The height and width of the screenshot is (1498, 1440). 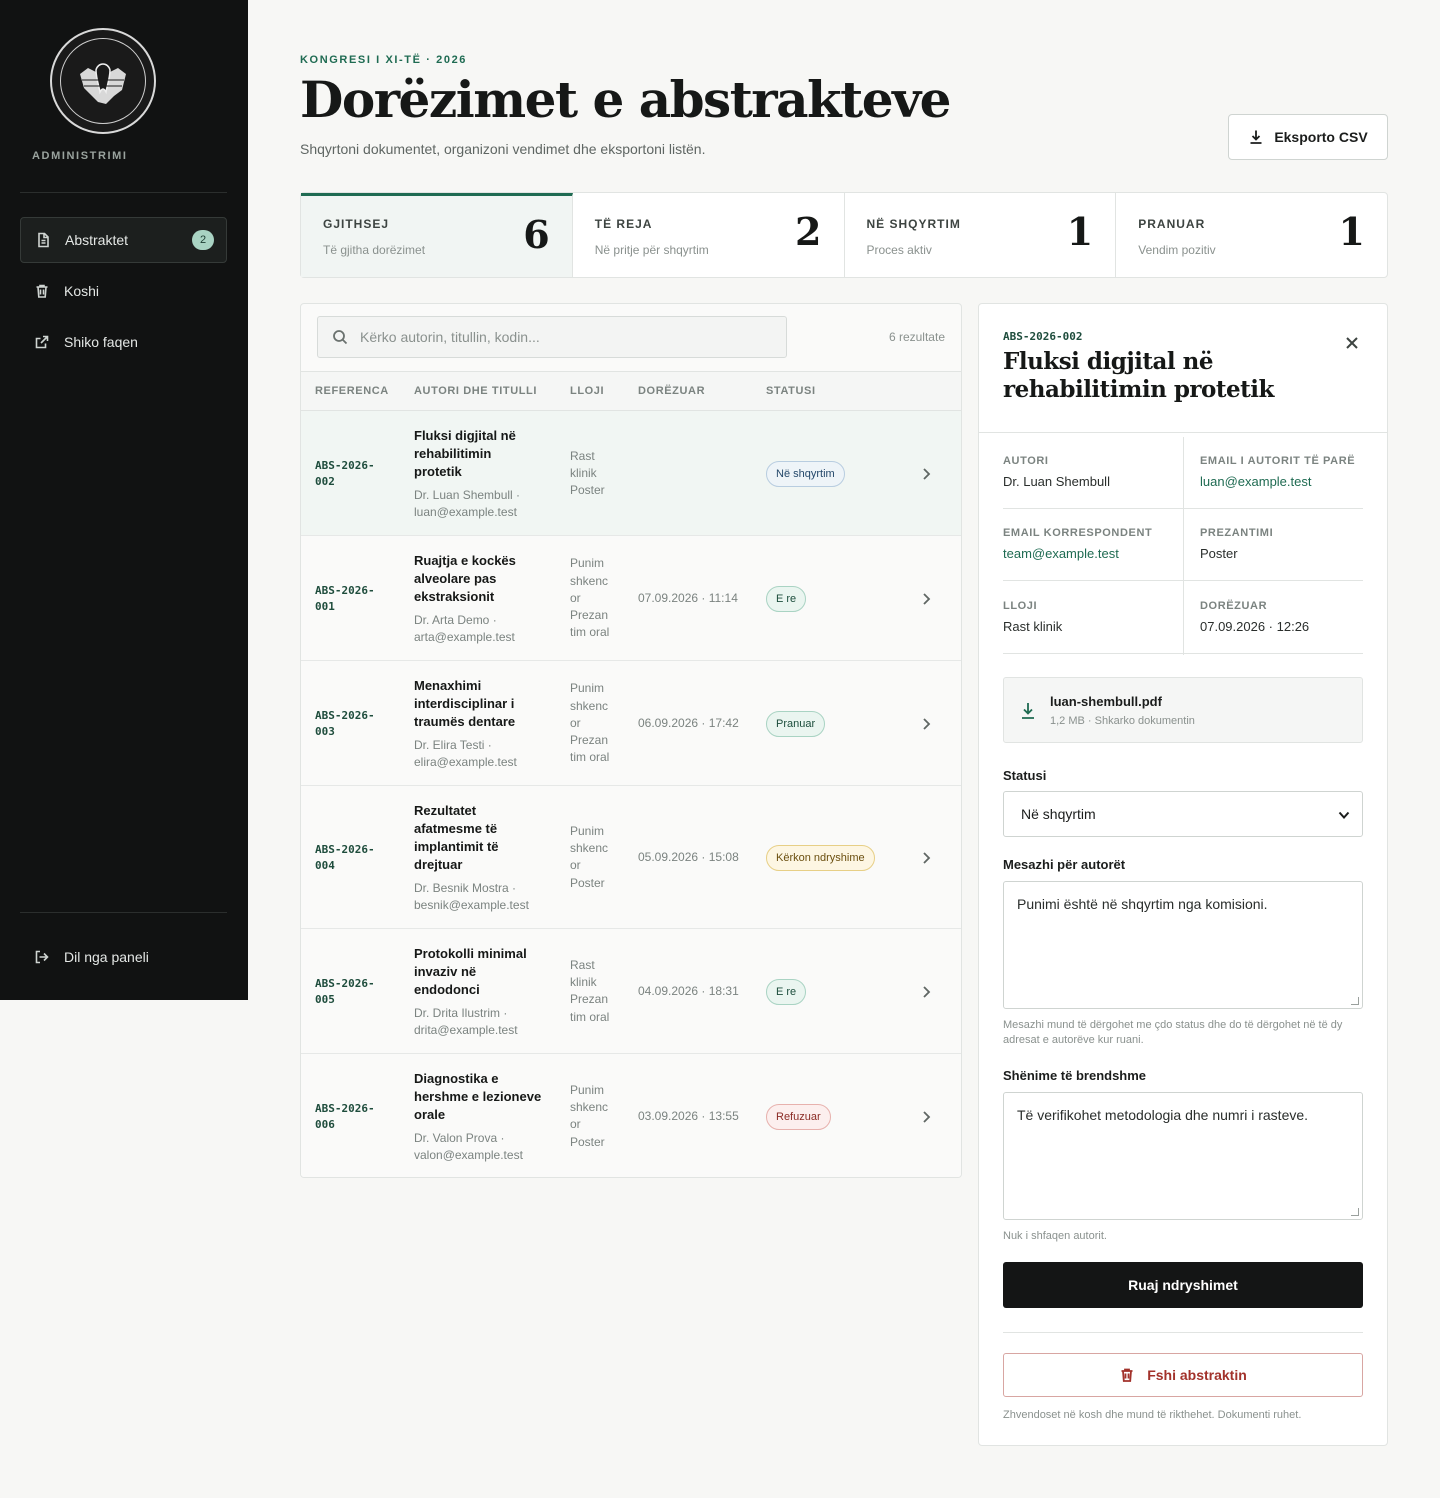 What do you see at coordinates (325, 1124) in the screenshot?
I see `cell-ref-line: 006` at bounding box center [325, 1124].